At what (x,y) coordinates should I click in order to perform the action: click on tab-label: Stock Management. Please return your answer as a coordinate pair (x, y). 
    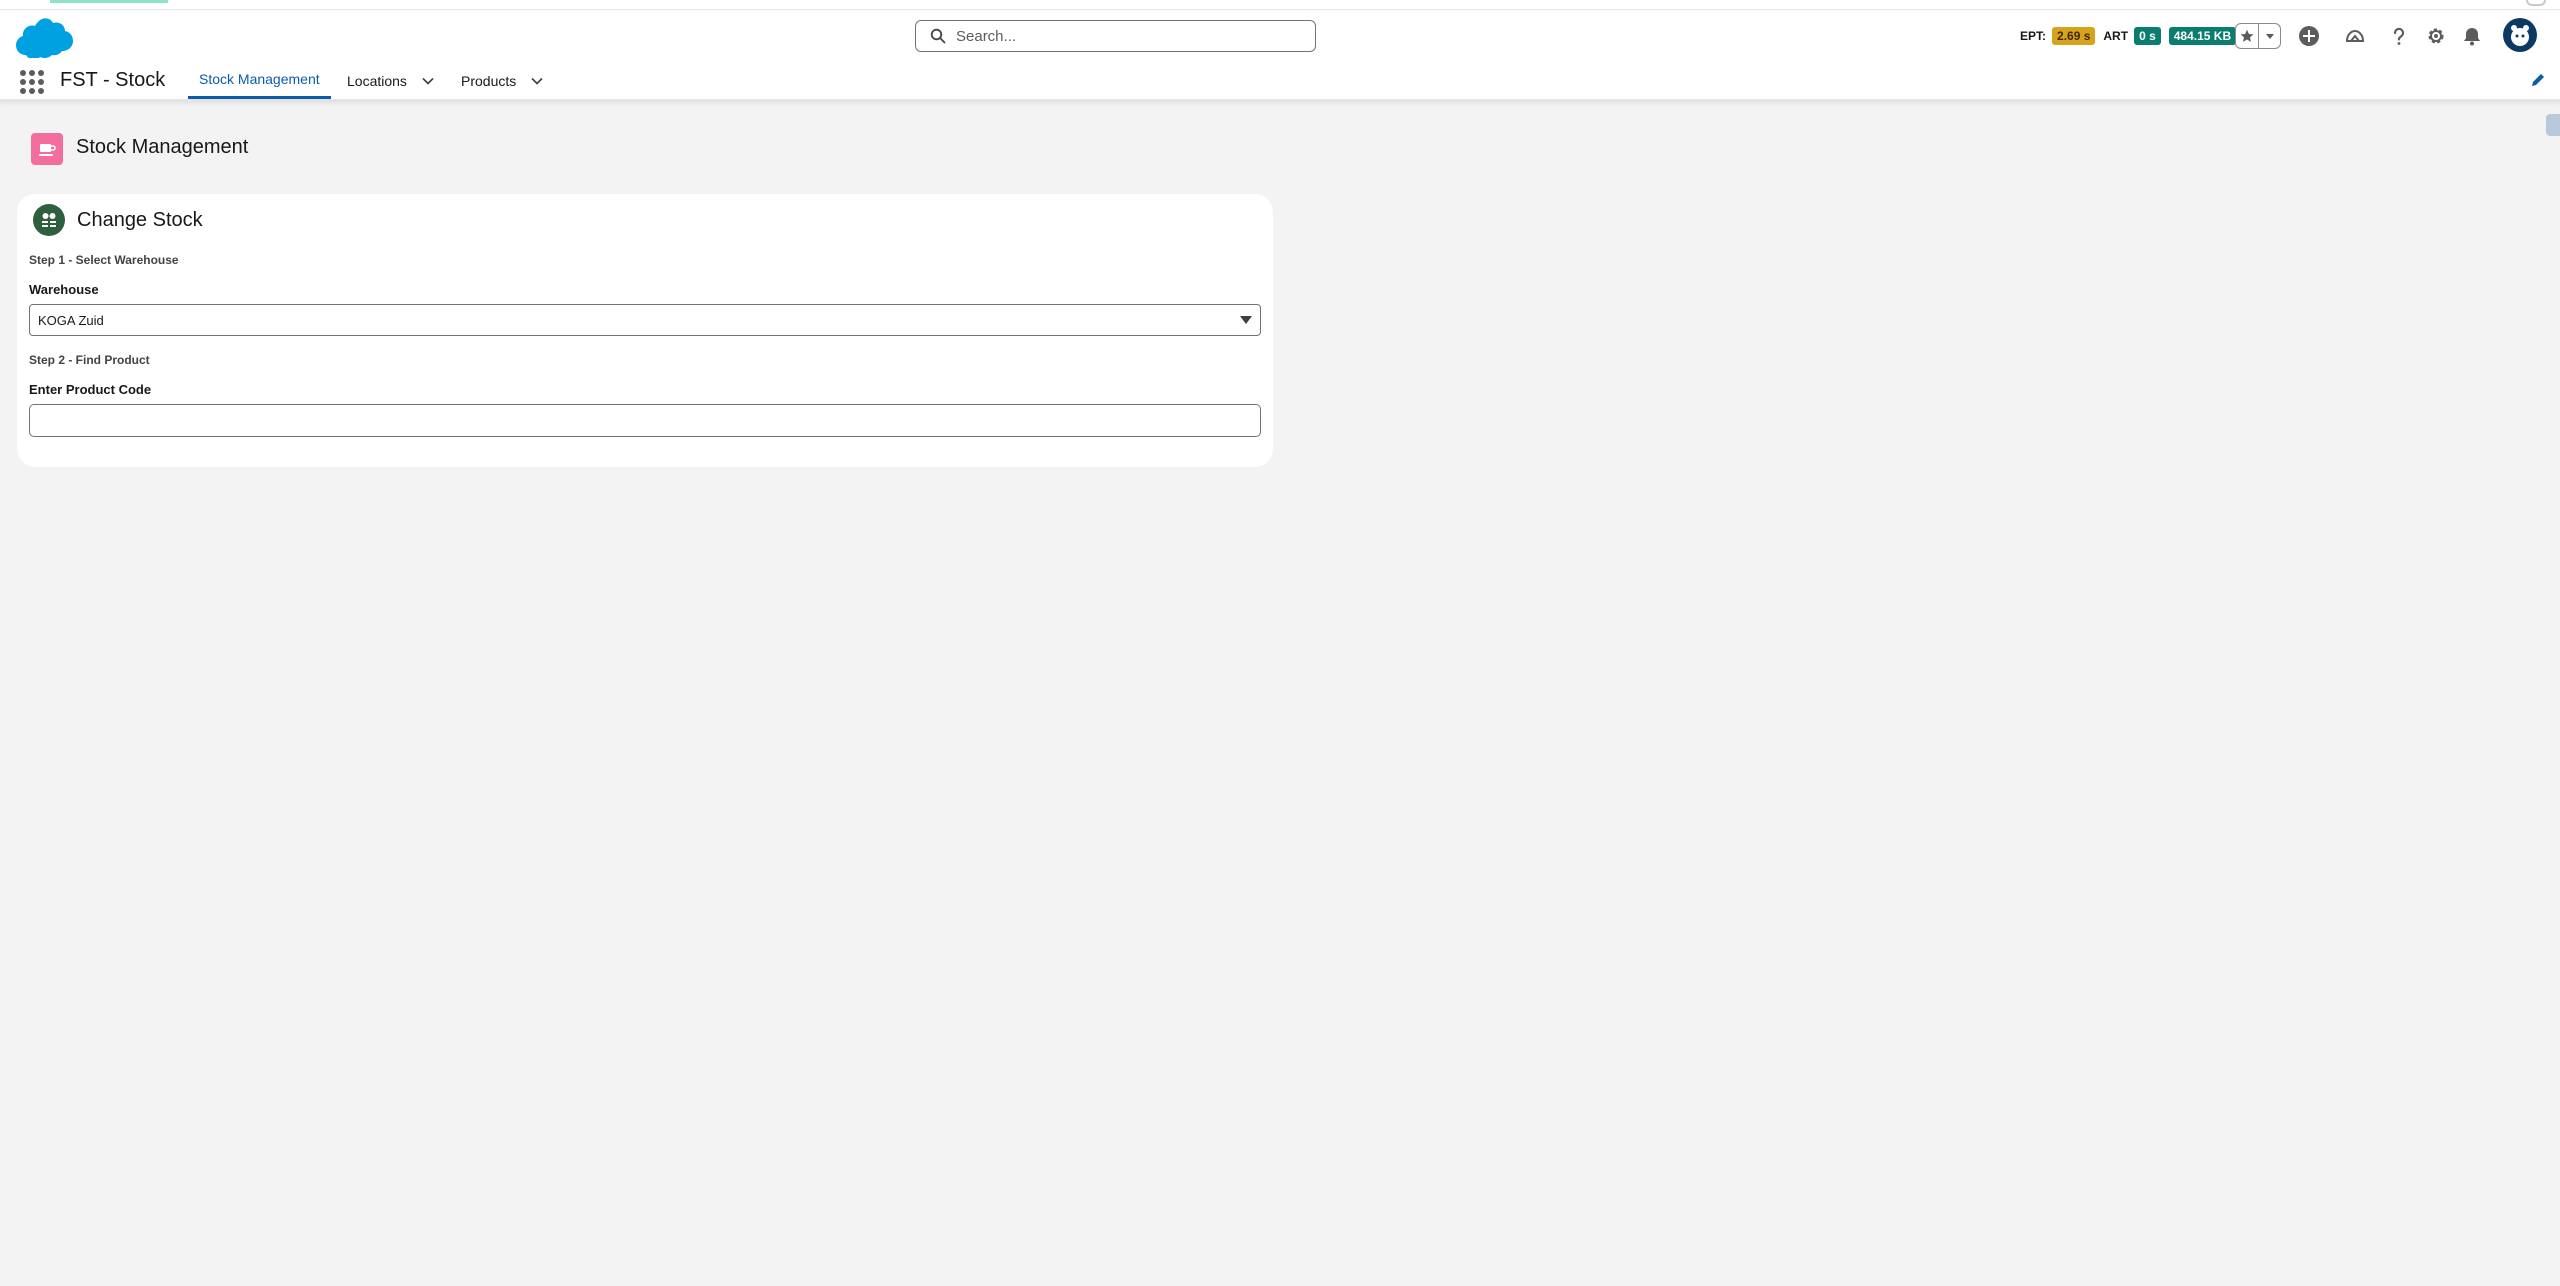
    Looking at the image, I should click on (259, 79).